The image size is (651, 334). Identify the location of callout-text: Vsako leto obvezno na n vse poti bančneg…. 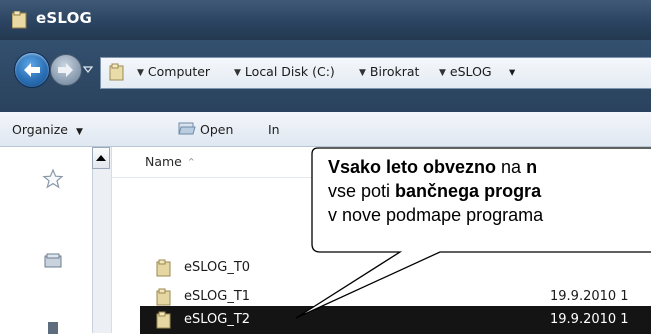
(489, 191).